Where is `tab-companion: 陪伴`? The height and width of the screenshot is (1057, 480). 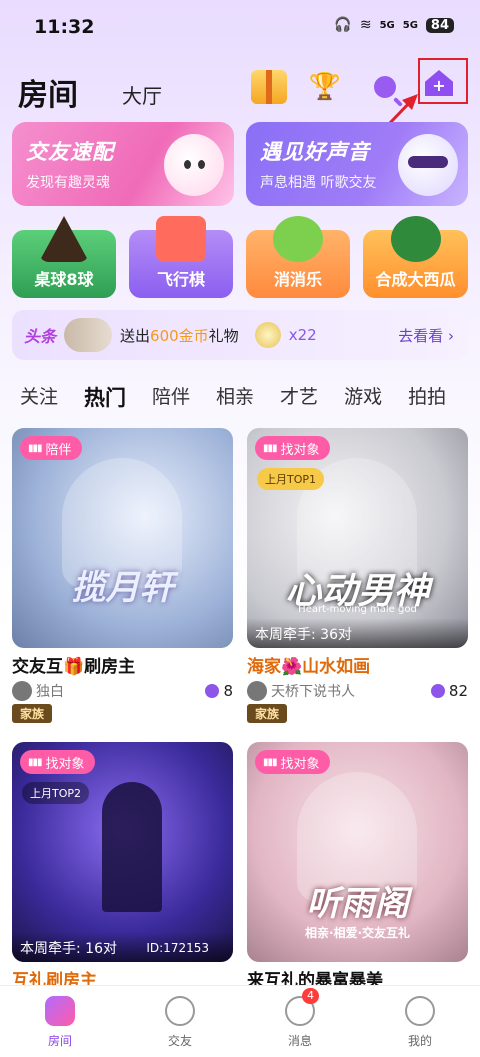
tab-companion: 陪伴 is located at coordinates (171, 397).